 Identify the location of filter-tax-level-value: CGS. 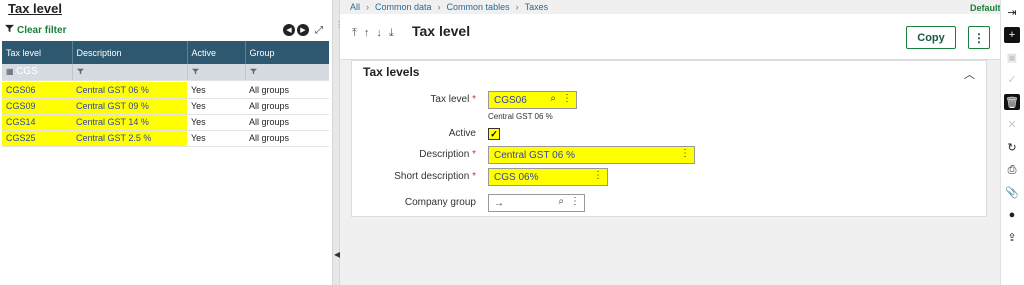
(27, 72).